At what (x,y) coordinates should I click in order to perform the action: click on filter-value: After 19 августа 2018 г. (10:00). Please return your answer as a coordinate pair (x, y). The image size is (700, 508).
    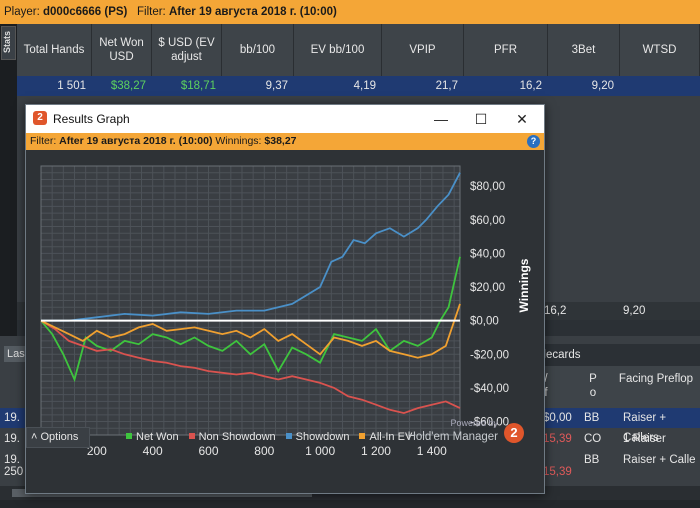
    Looking at the image, I should click on (252, 12).